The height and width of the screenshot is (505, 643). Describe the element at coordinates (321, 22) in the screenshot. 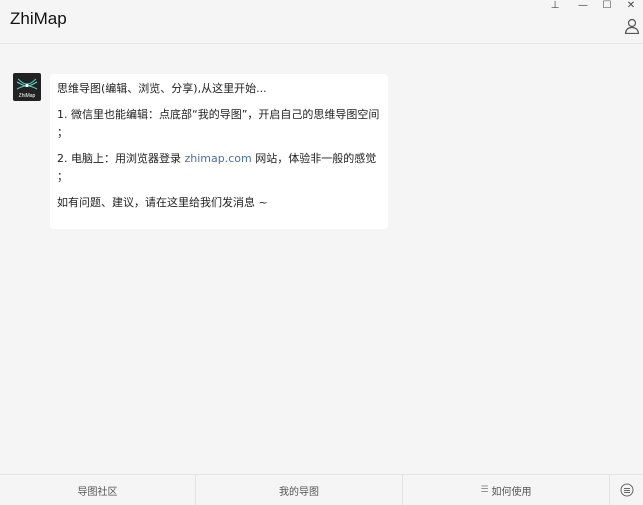

I see `title-bar: ZhiMap ⊥ — ☐ ✕` at that location.